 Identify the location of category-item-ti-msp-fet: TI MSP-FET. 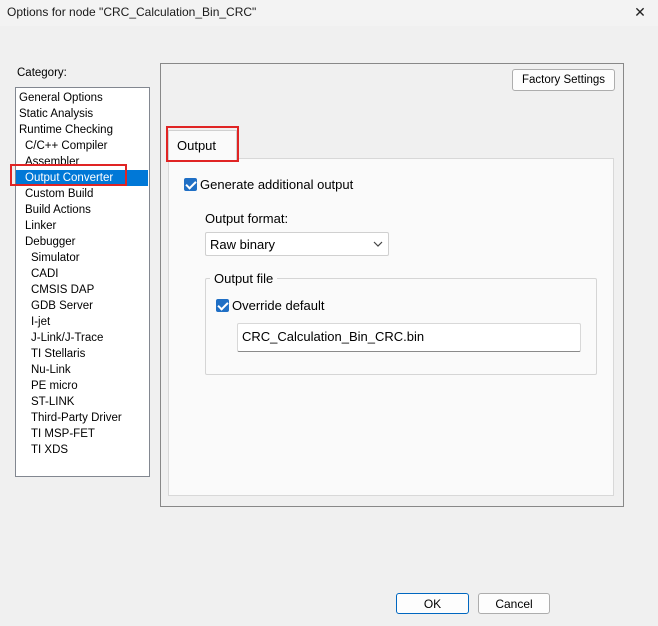
(82, 434).